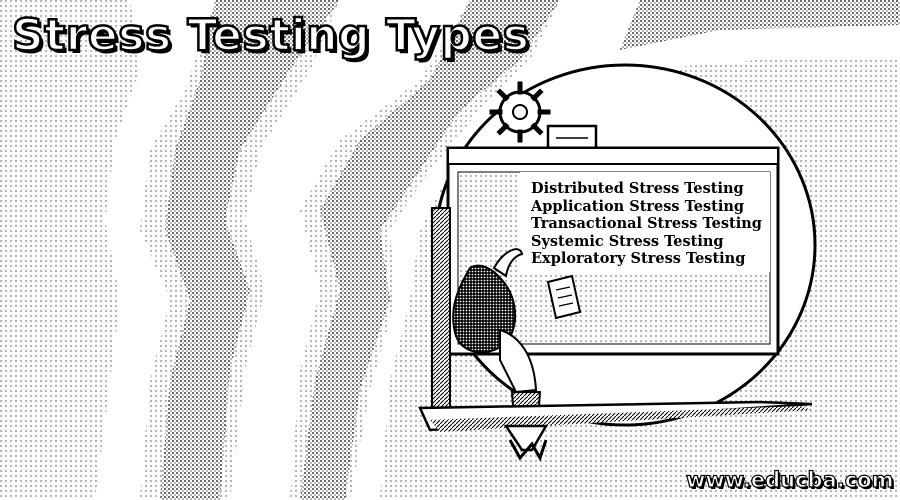  What do you see at coordinates (638, 258) in the screenshot?
I see `list-item: Exploratory Stress Testing` at bounding box center [638, 258].